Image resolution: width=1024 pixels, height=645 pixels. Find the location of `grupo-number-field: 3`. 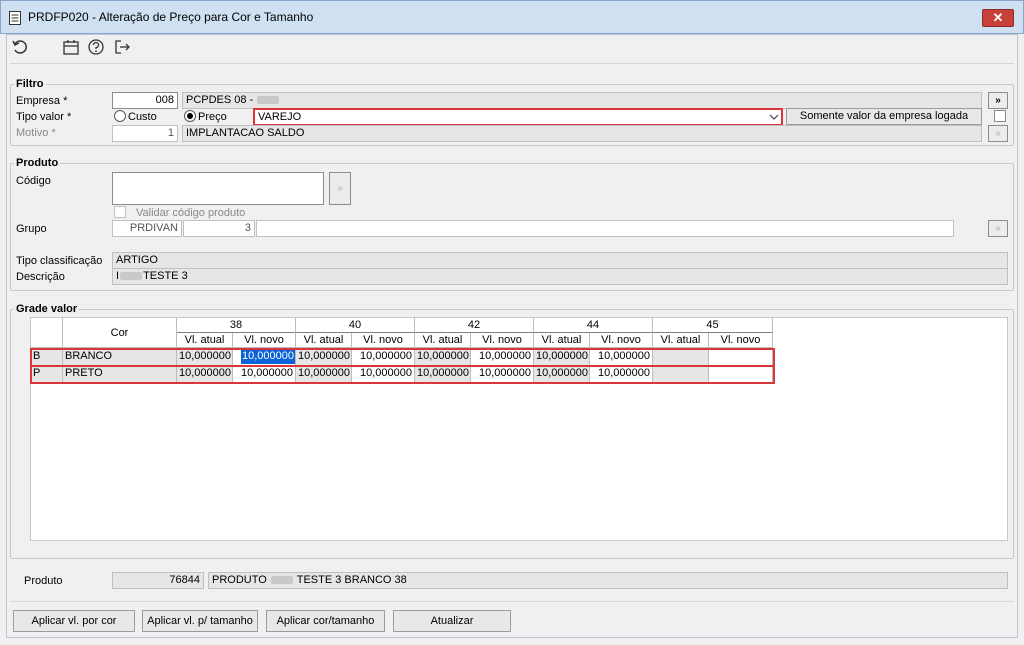

grupo-number-field: 3 is located at coordinates (219, 228).